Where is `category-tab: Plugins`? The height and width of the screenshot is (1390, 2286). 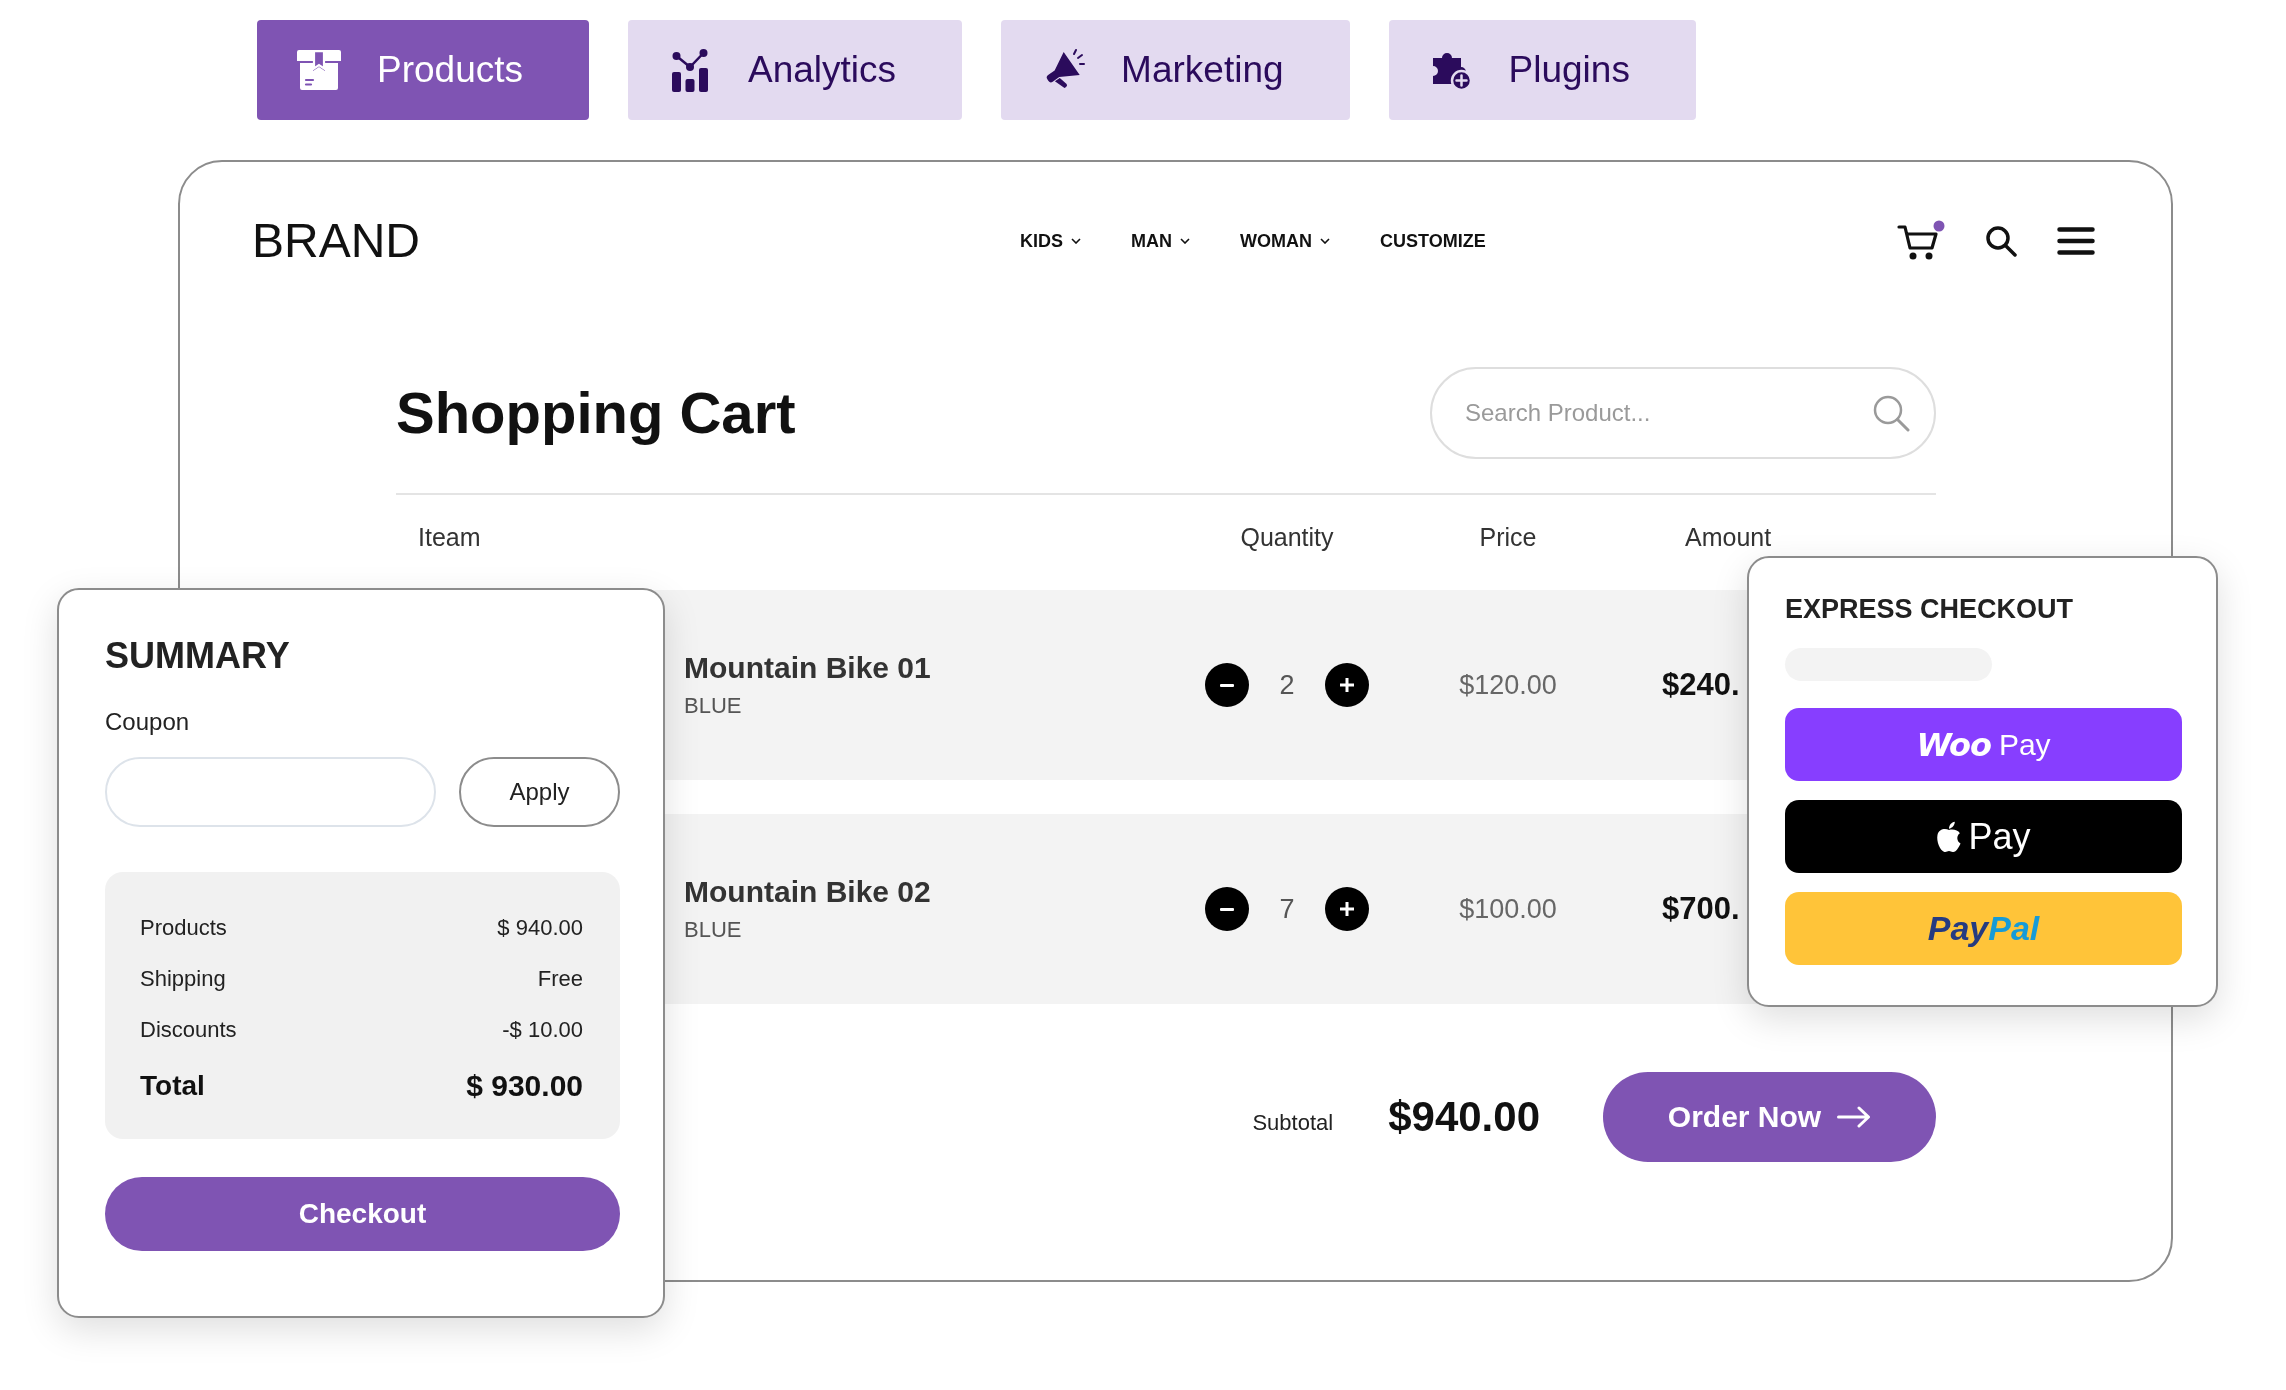
category-tab: Plugins is located at coordinates (1542, 70).